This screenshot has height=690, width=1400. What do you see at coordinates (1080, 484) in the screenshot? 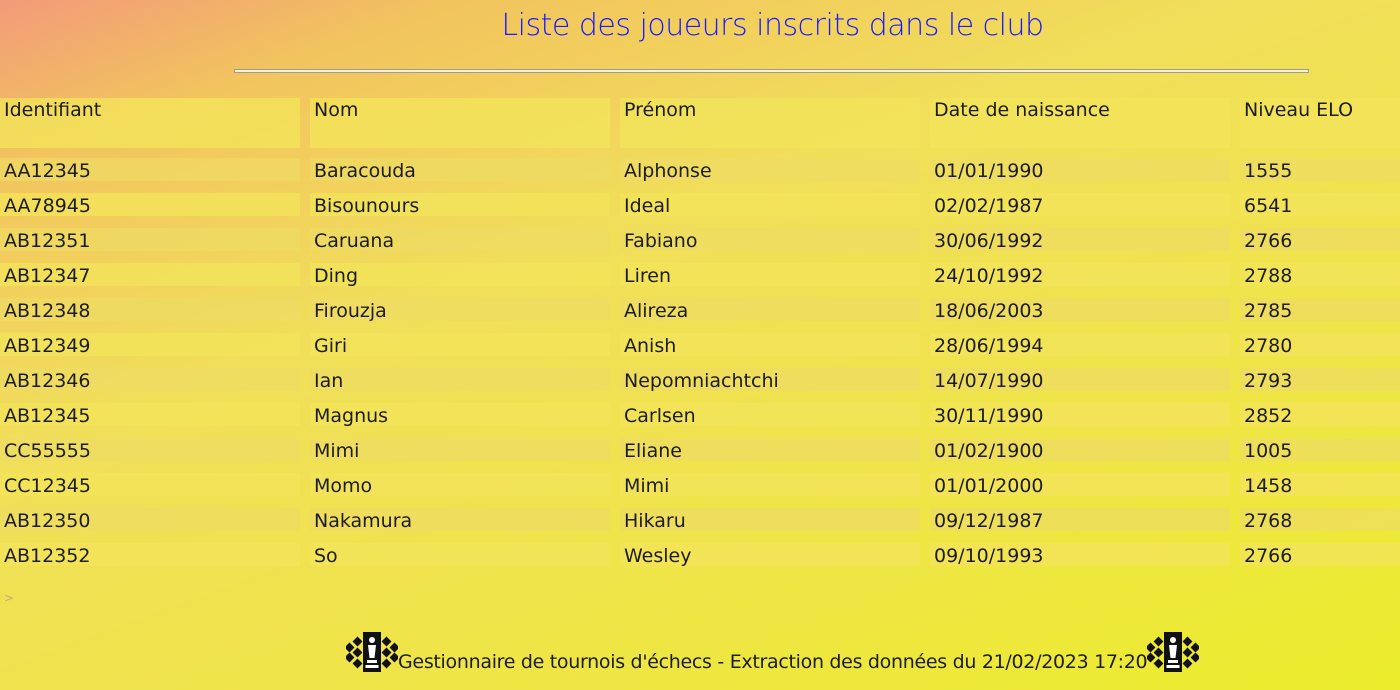
I see `cell-date-naissance: 01/01/2000` at bounding box center [1080, 484].